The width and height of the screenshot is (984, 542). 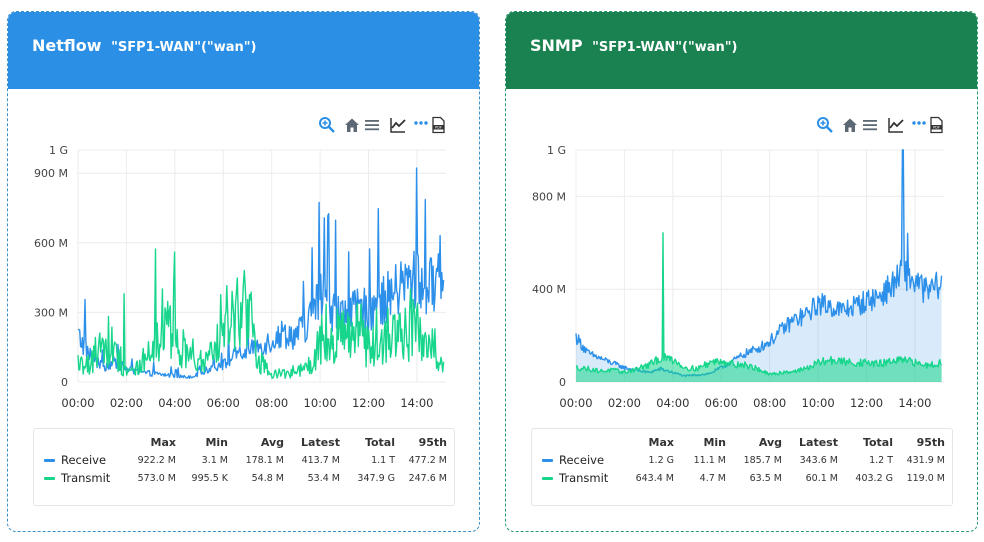 I want to click on legend-value: 431.9 M, so click(x=925, y=460).